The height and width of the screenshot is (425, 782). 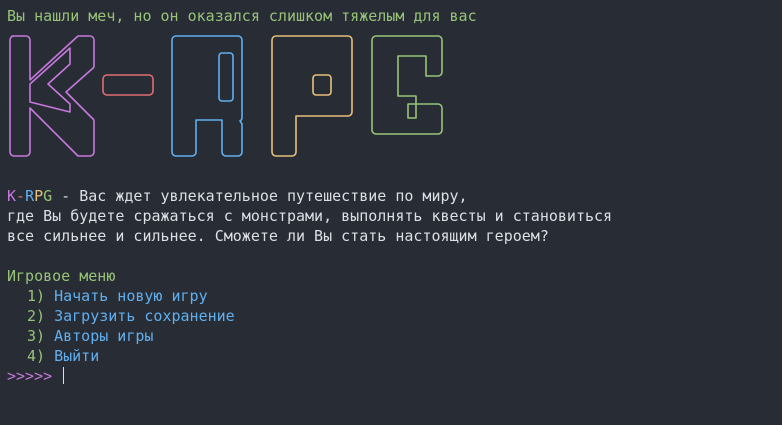 What do you see at coordinates (312, 96) in the screenshot?
I see `logo-letter-p` at bounding box center [312, 96].